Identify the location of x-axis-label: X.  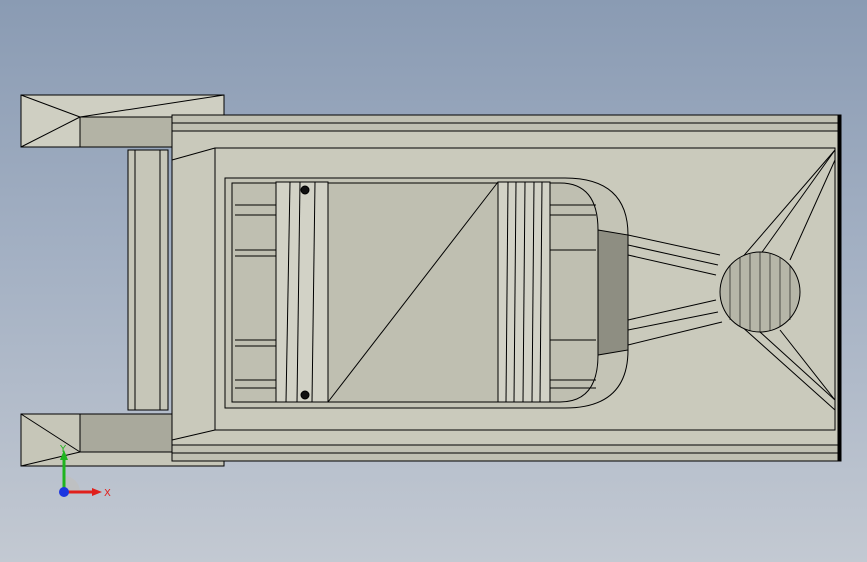
(107, 493).